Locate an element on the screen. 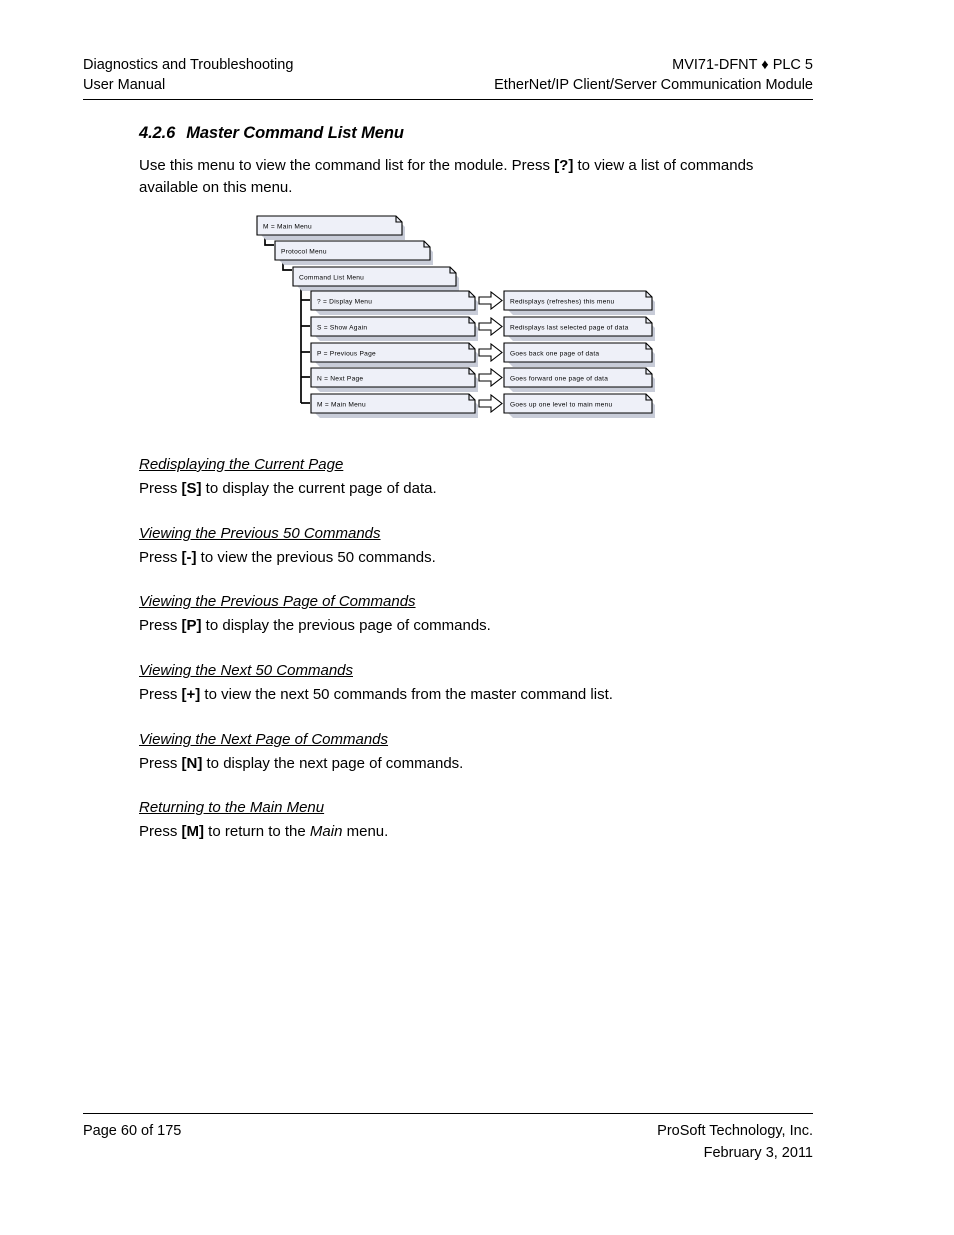  body-key-label: [M] is located at coordinates (193, 831).